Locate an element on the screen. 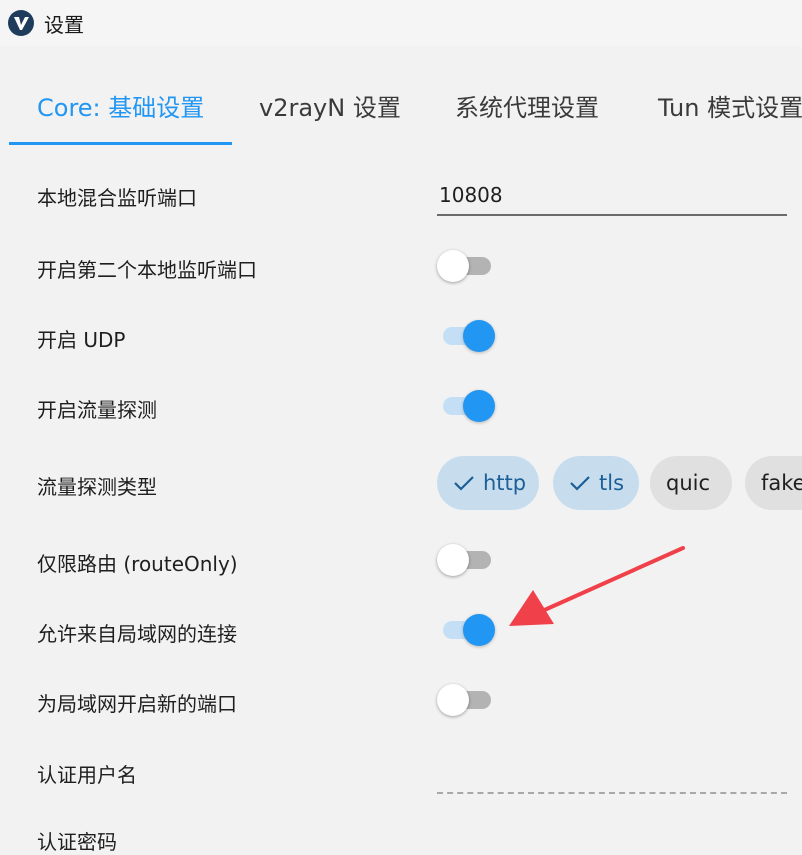 This screenshot has height=855, width=802. settings-tabs: Core: 基础设置 v2rayN 设置 系统代理设置 Tun 模式设置 is located at coordinates (401, 106).